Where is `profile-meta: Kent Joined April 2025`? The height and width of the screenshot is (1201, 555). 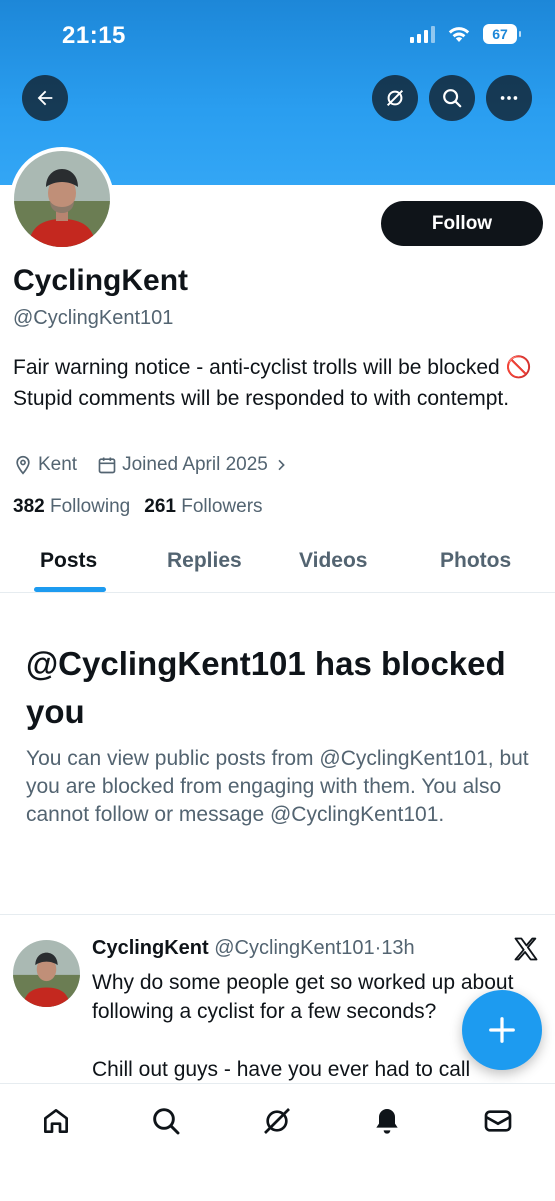 profile-meta: Kent Joined April 2025 is located at coordinates (161, 465).